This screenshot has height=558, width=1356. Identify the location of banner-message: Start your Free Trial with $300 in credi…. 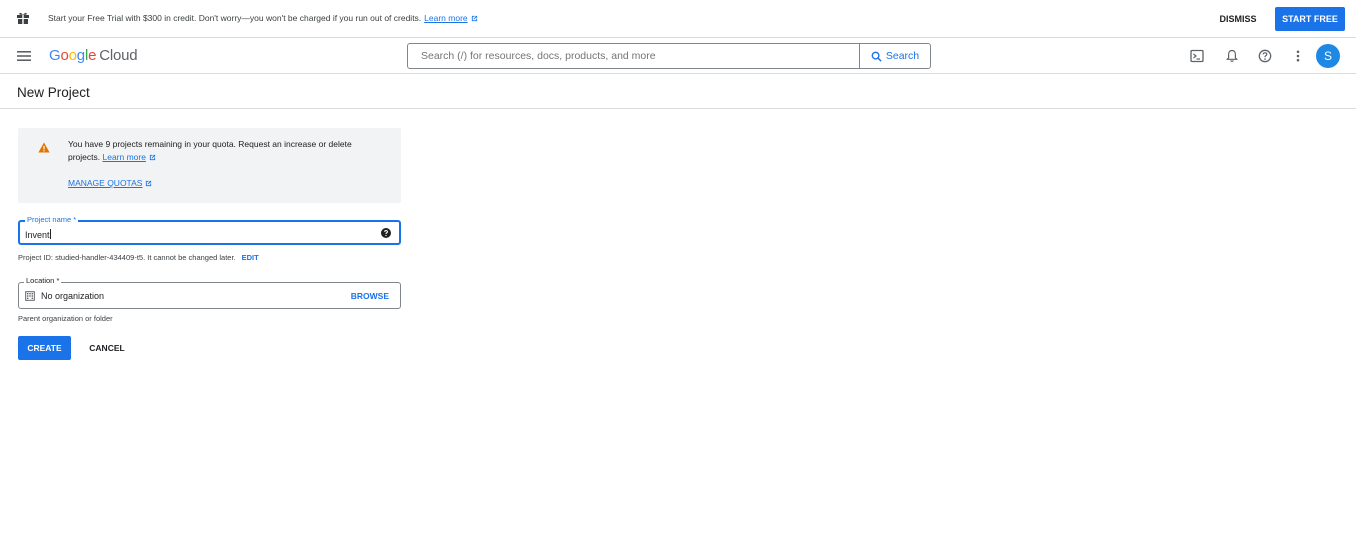
(263, 18).